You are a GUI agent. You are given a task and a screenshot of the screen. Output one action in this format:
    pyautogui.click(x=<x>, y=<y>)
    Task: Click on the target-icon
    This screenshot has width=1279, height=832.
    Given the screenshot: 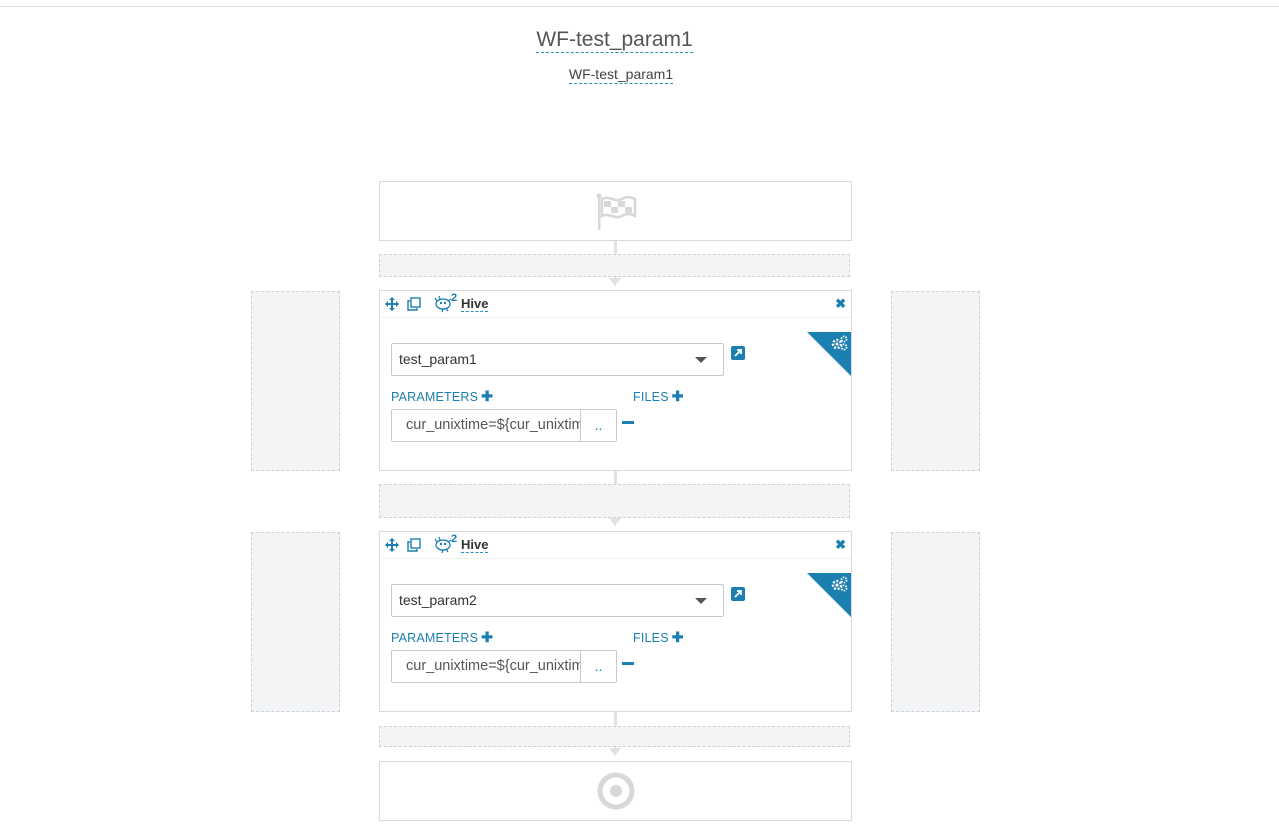 What is the action you would take?
    pyautogui.click(x=615, y=791)
    